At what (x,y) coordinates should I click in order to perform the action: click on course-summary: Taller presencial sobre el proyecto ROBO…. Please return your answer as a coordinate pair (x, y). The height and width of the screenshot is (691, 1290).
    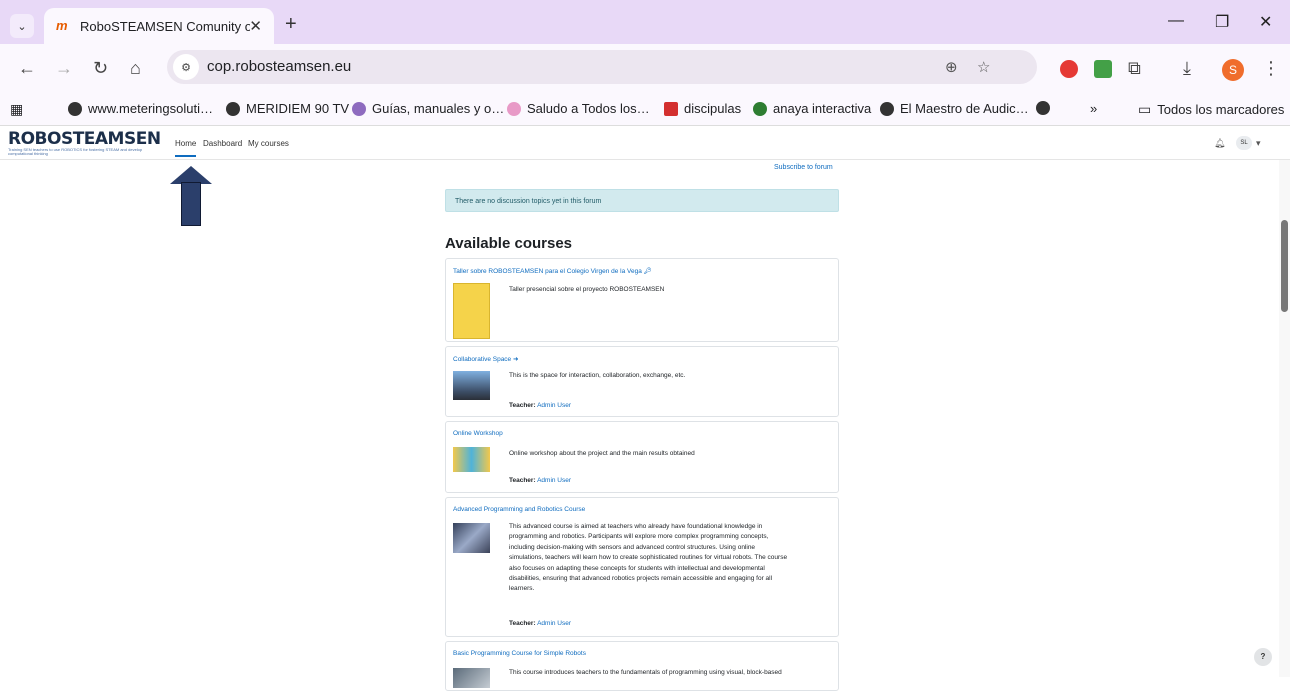
    Looking at the image, I should click on (587, 289).